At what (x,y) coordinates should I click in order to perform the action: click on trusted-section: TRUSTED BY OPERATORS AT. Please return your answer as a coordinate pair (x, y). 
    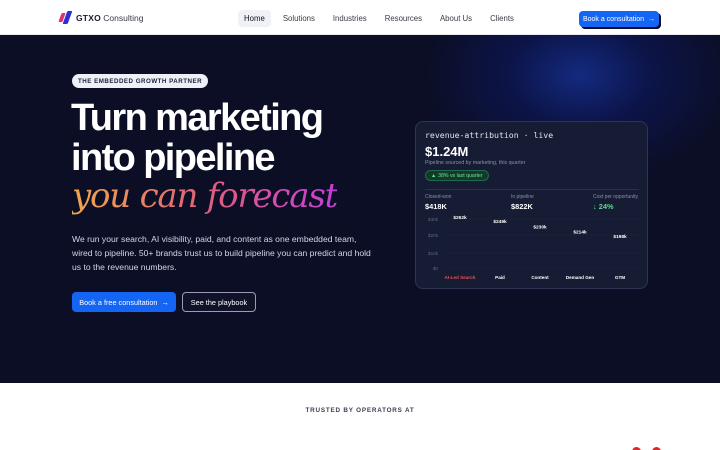
    Looking at the image, I should click on (360, 416).